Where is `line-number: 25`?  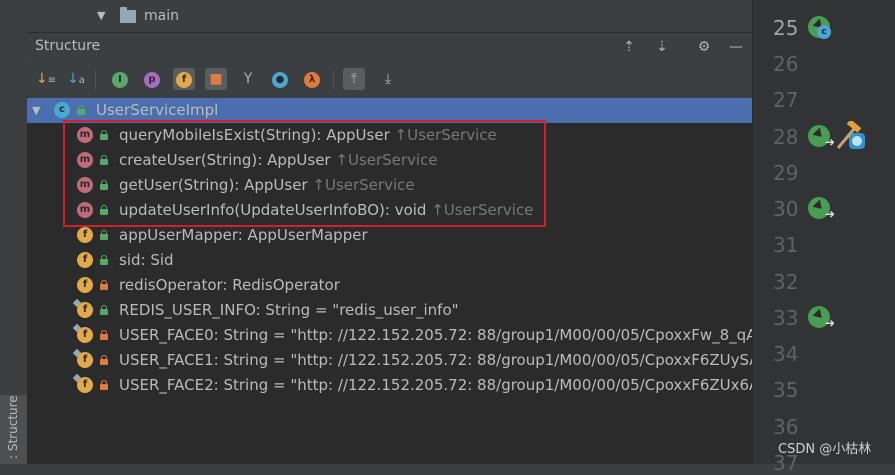 line-number: 25 is located at coordinates (786, 28).